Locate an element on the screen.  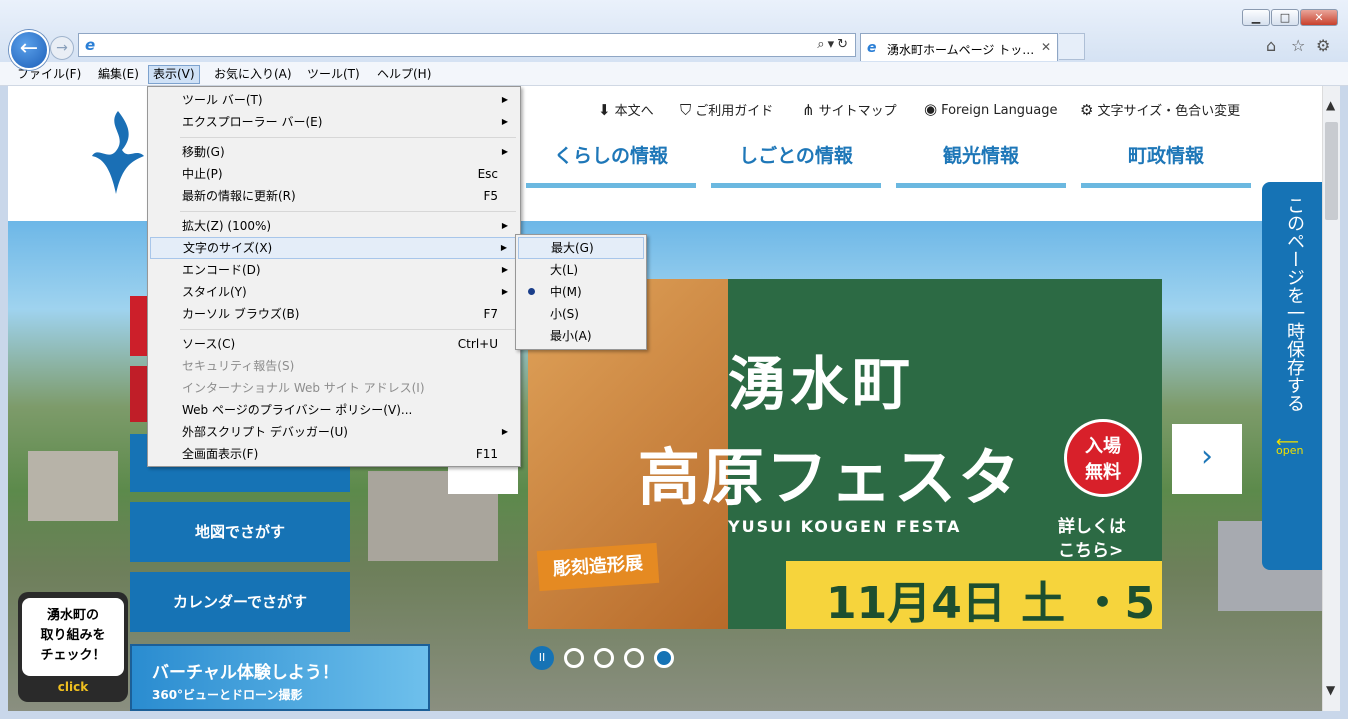
vr-subtitle: 360°ビューとドローン撮影 is located at coordinates (227, 695).